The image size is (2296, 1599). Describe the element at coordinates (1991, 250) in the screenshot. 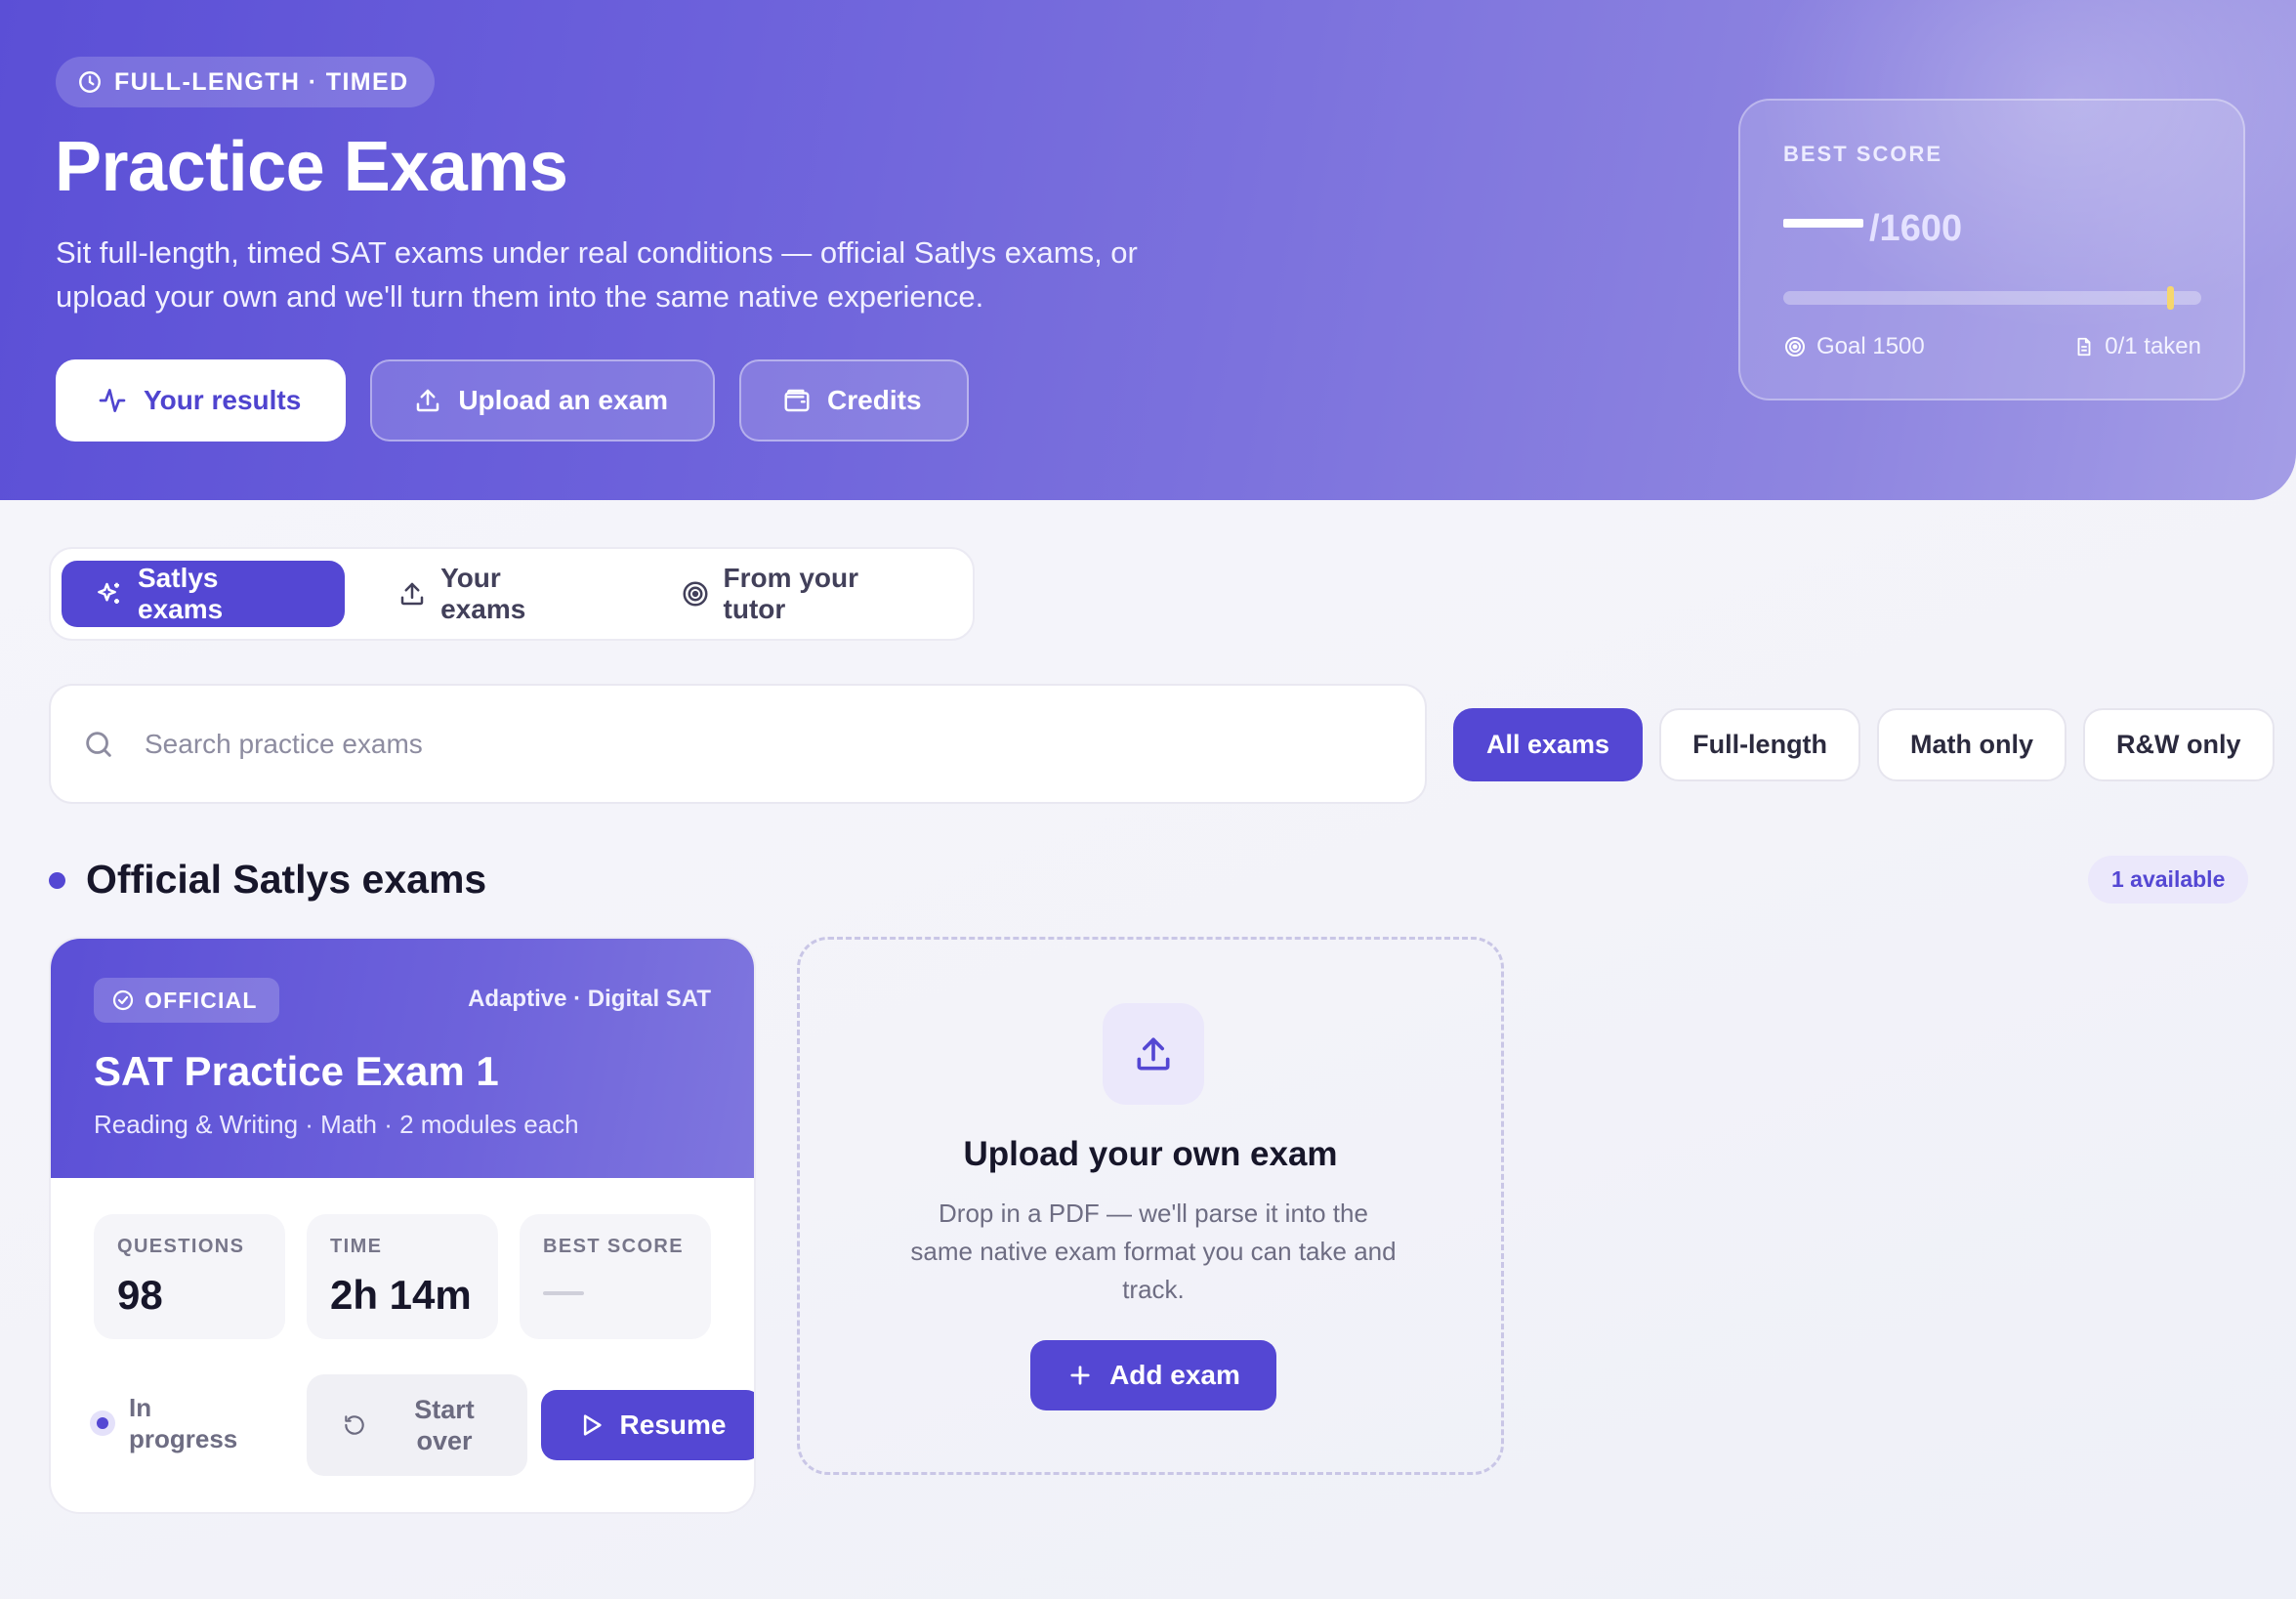

I see `best-score-card: BEST SCORE /1600 Goal 1500 0/1 taken` at that location.